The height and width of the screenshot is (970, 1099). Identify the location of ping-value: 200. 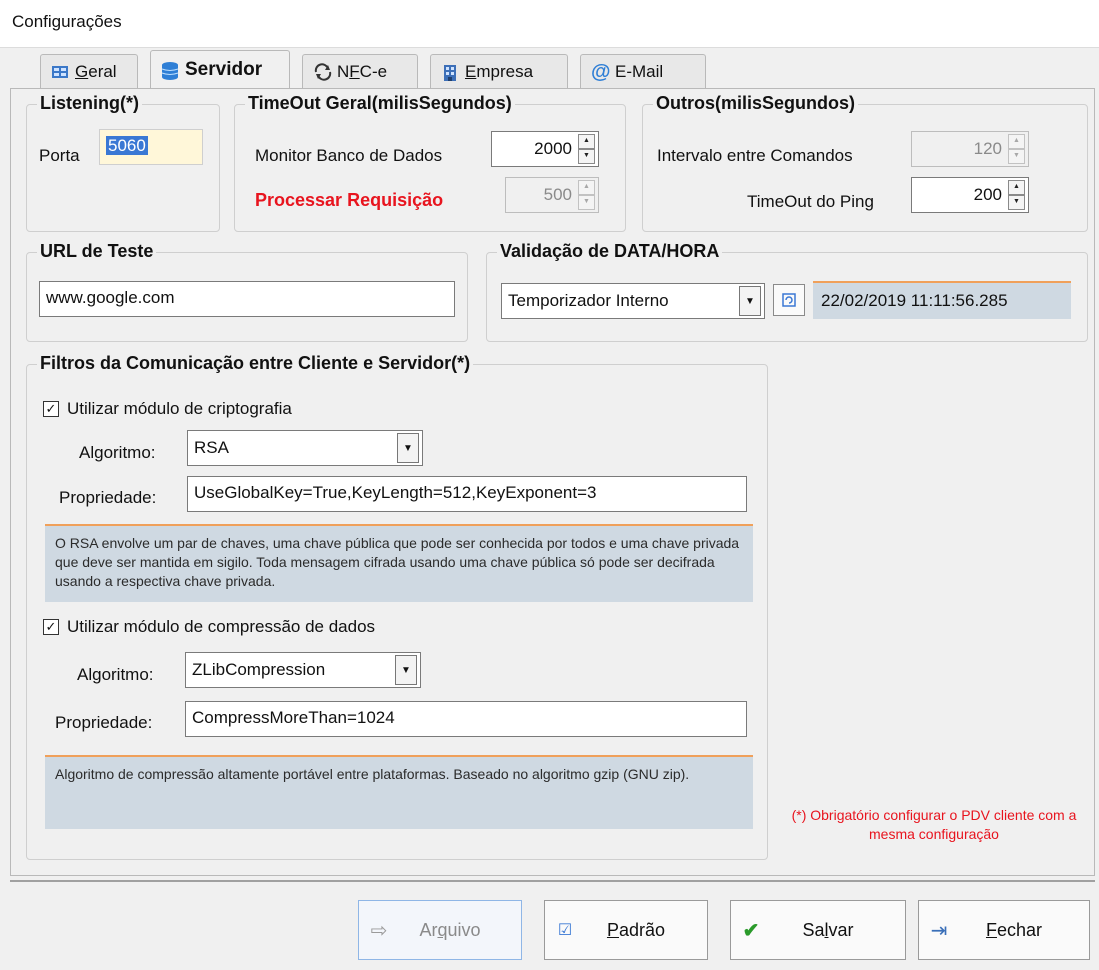
(987, 194).